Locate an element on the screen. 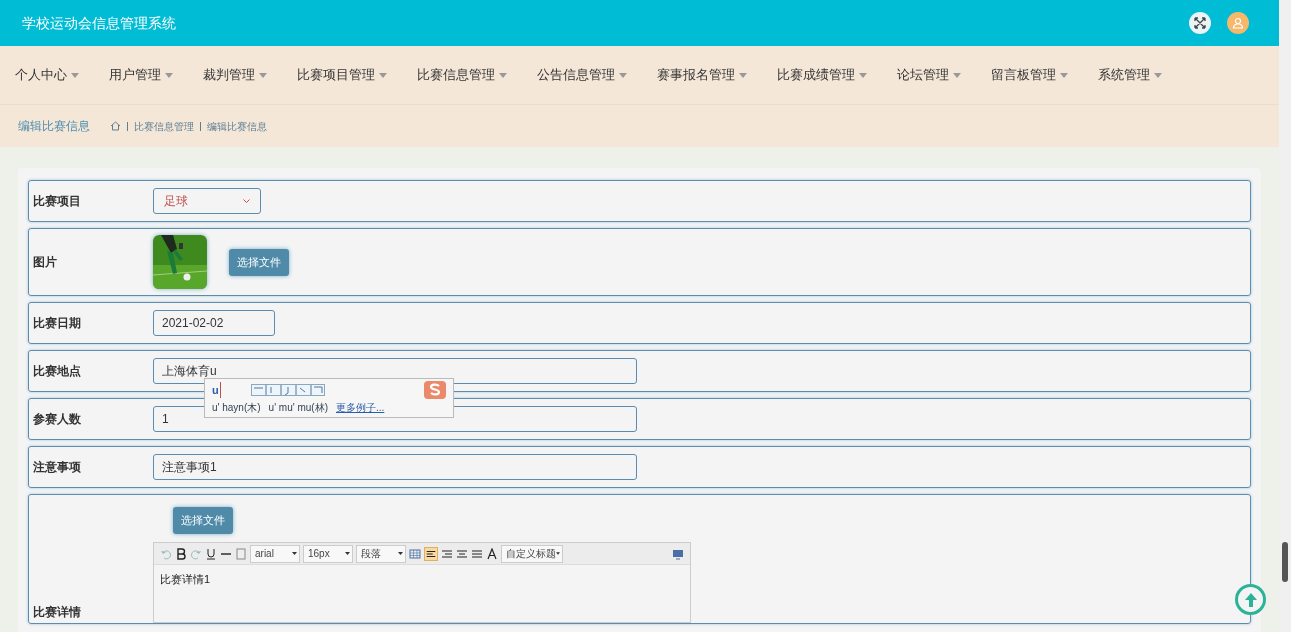 The image size is (1291, 632). nav-menu-item: 系统管理 is located at coordinates (1130, 75).